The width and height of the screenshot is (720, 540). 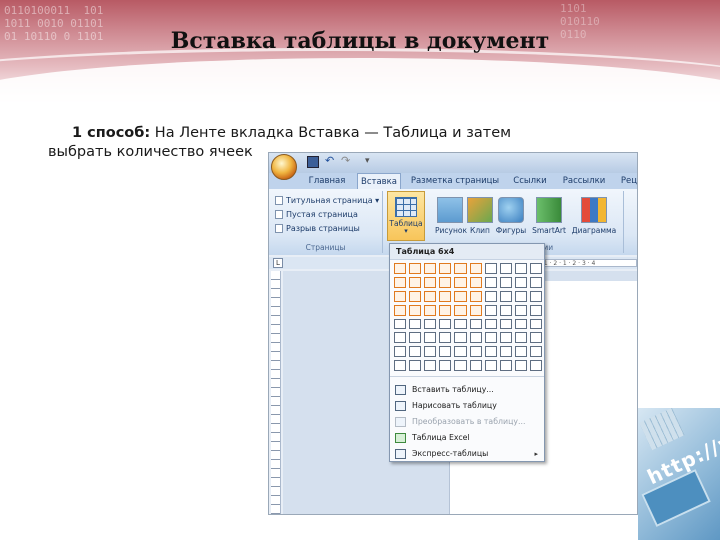 I want to click on menu-item-draw-table: Нарисовать таблицу, so click(x=467, y=406).